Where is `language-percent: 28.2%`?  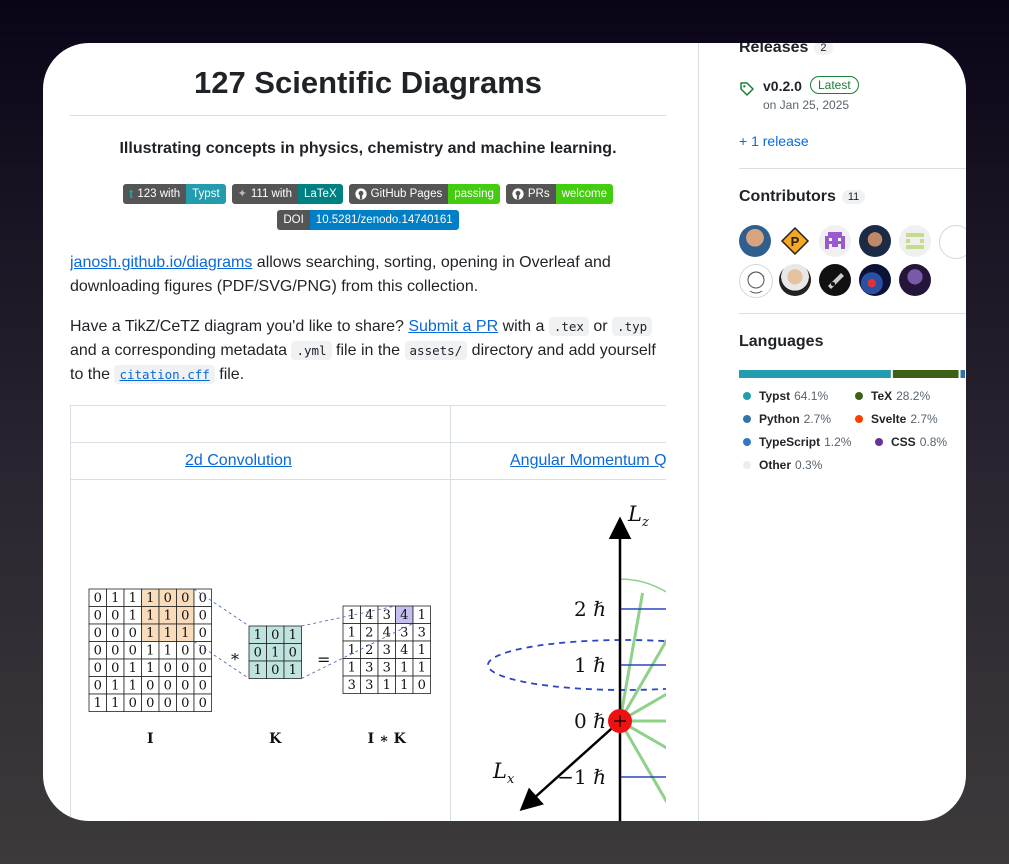
language-percent: 28.2% is located at coordinates (913, 396).